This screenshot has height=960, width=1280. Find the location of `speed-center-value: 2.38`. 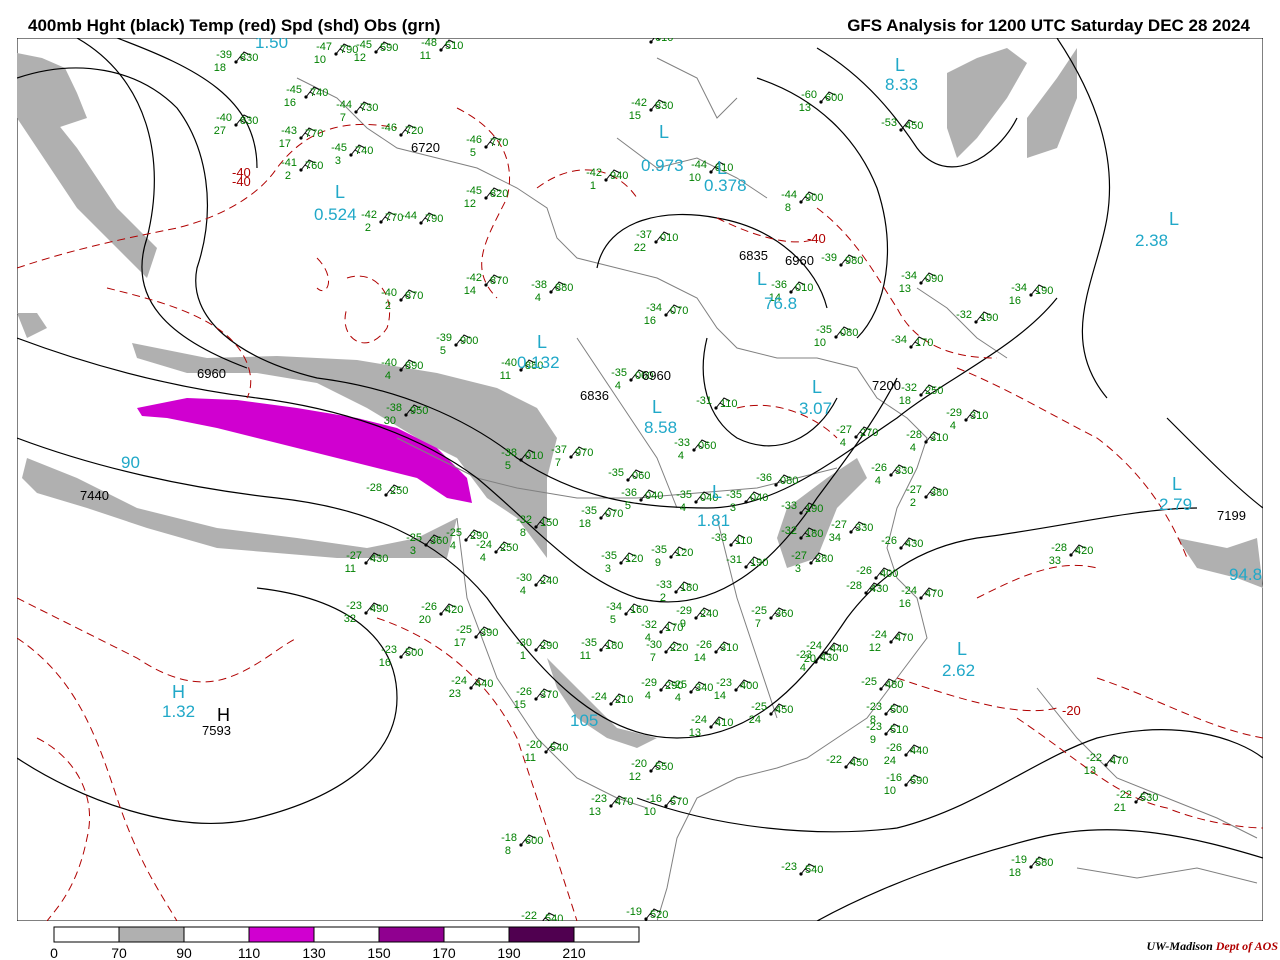

speed-center-value: 2.38 is located at coordinates (1151, 240).